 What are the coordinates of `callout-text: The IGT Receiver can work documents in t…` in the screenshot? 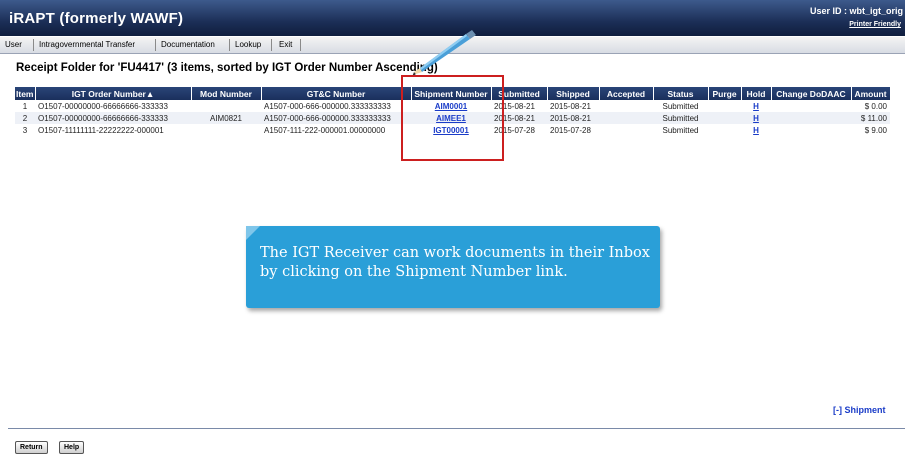 It's located at (455, 262).